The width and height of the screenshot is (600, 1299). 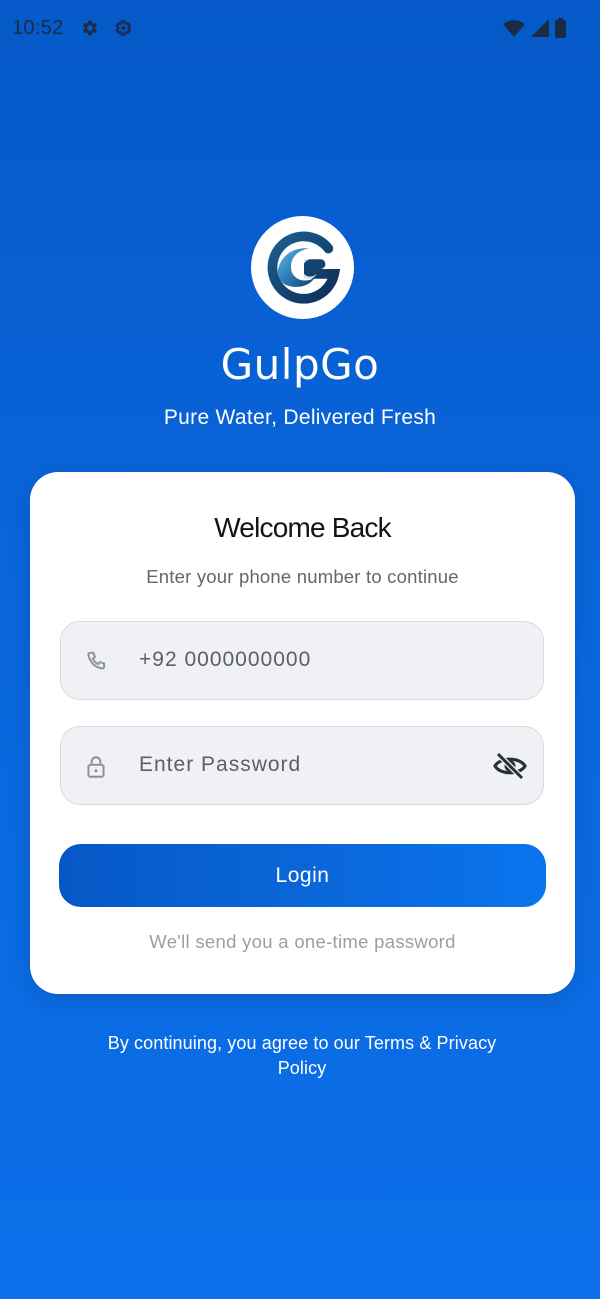 I want to click on wave-g-logo-icon, so click(x=303, y=267).